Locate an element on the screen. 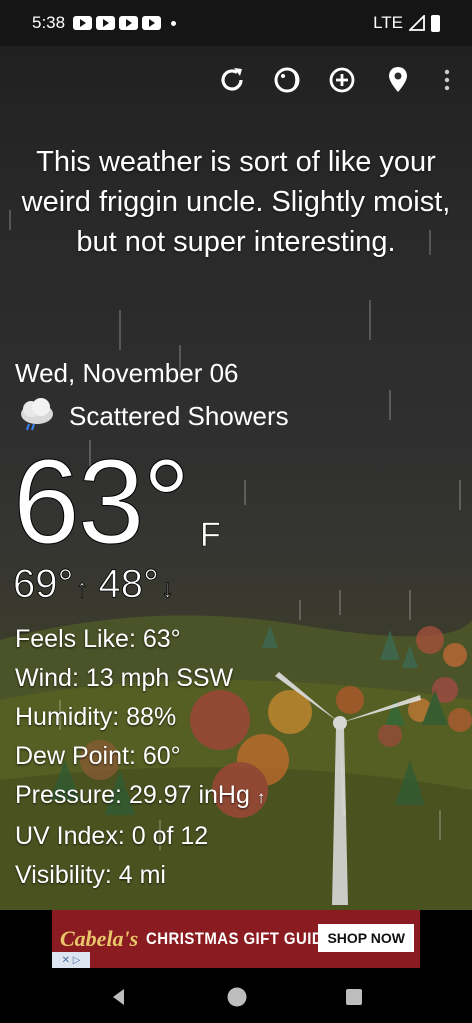 The image size is (472, 1023). detail-label: UV Index: is located at coordinates (70, 836).